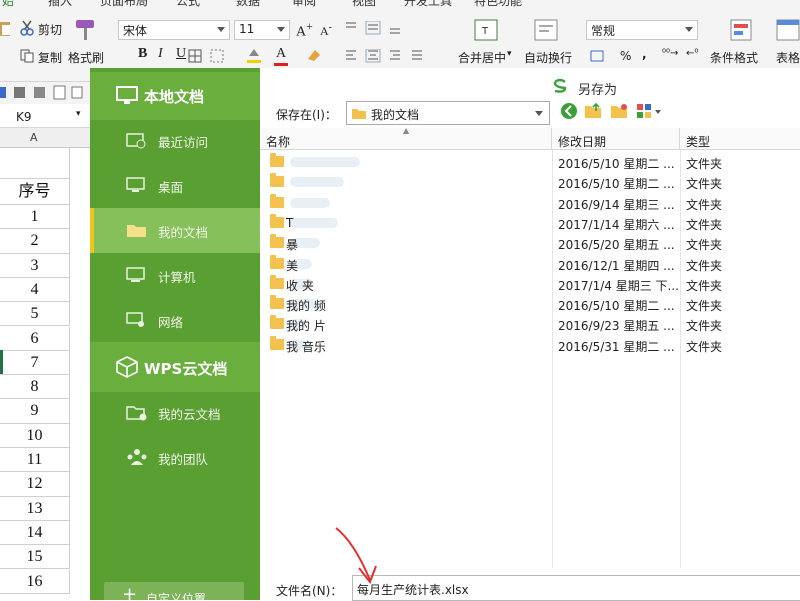  I want to click on back-icon, so click(569, 111).